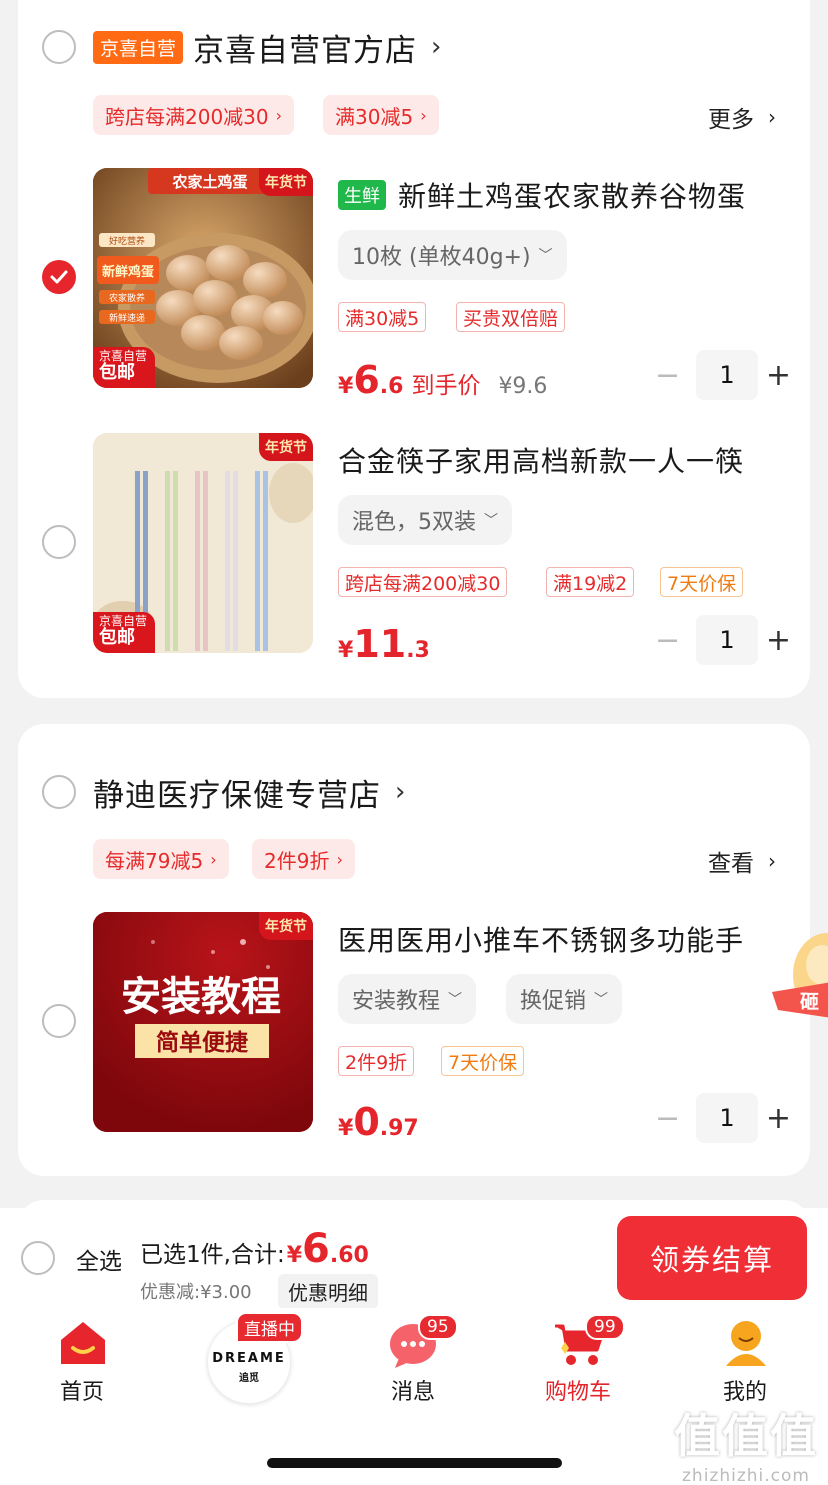 This screenshot has height=1485, width=828. Describe the element at coordinates (483, 1061) in the screenshot. I see `price-protect-tag: 7天价保` at that location.